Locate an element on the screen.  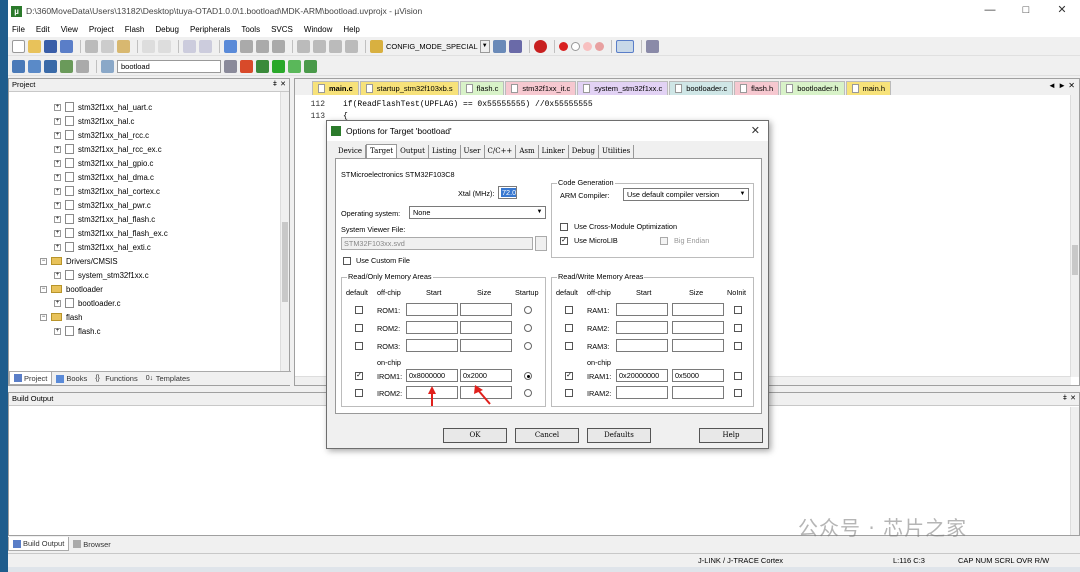
irom1-size-input: 0x2000 is located at coordinates (486, 375).